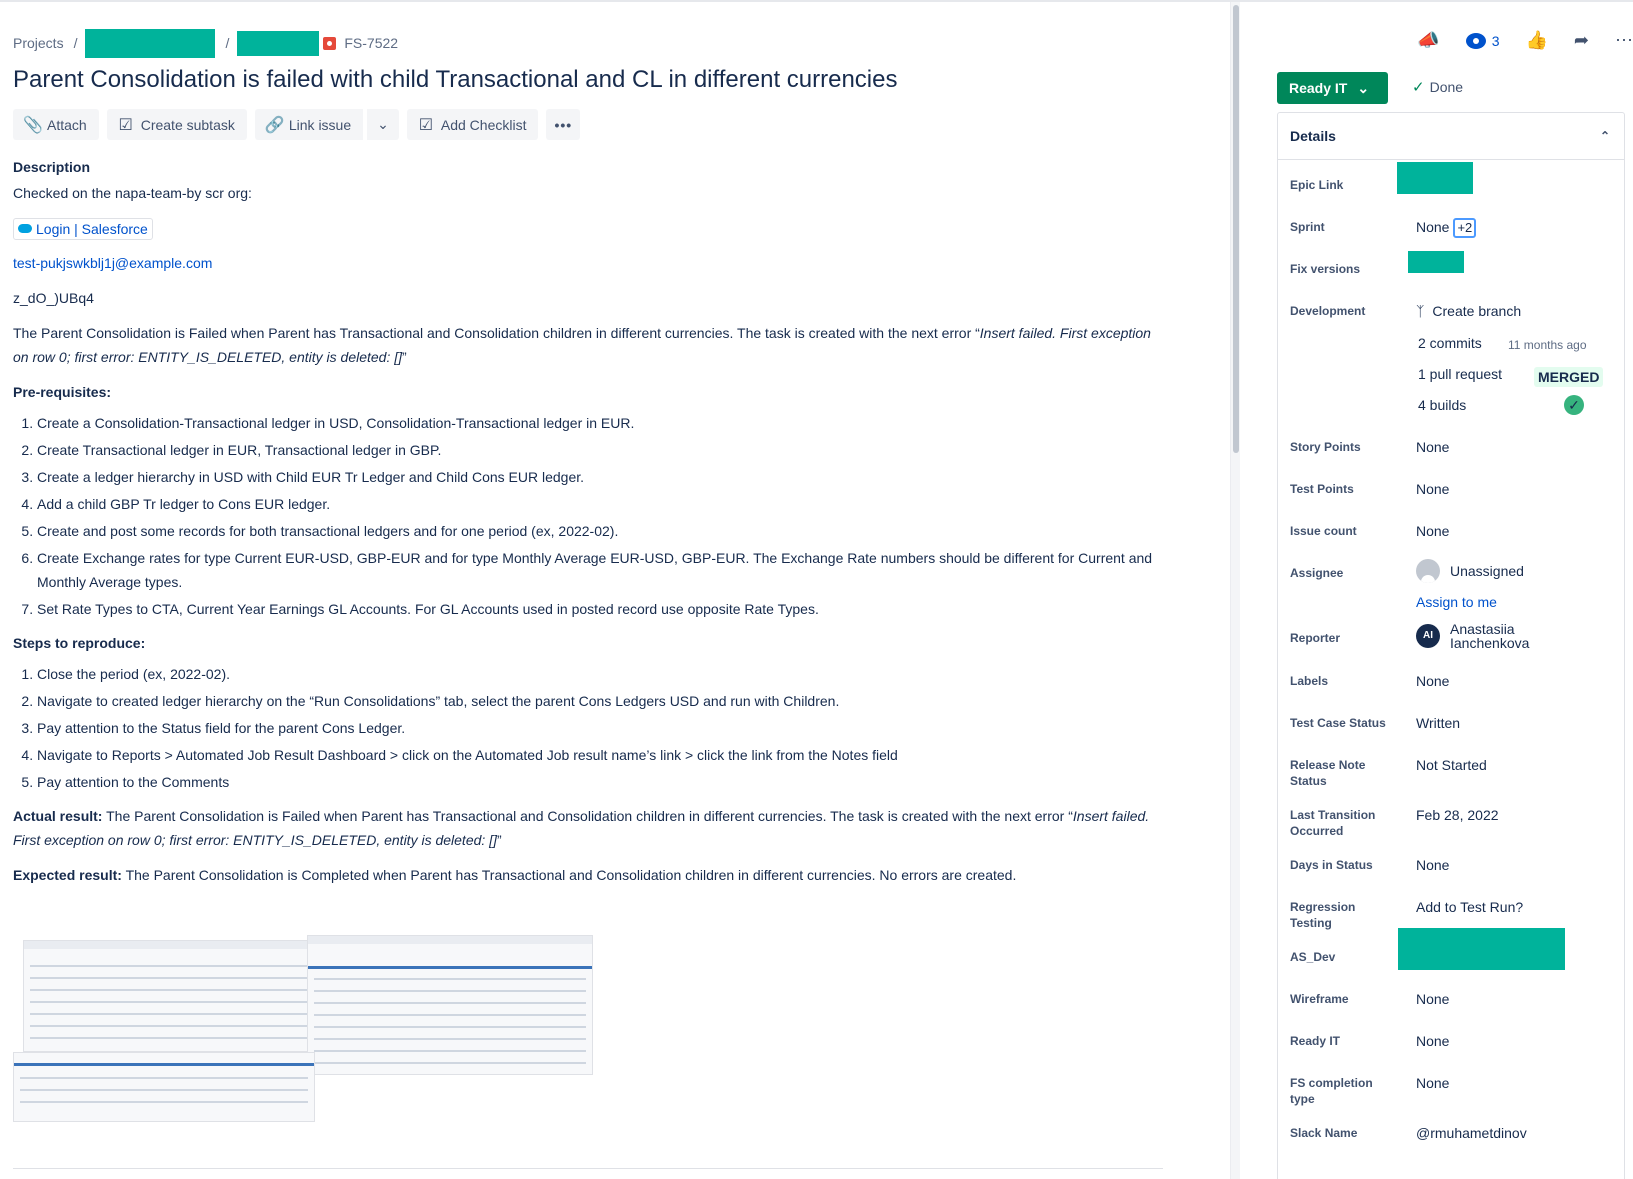  What do you see at coordinates (472, 124) in the screenshot?
I see `add-checklist-button: ☑ Add Checklist` at bounding box center [472, 124].